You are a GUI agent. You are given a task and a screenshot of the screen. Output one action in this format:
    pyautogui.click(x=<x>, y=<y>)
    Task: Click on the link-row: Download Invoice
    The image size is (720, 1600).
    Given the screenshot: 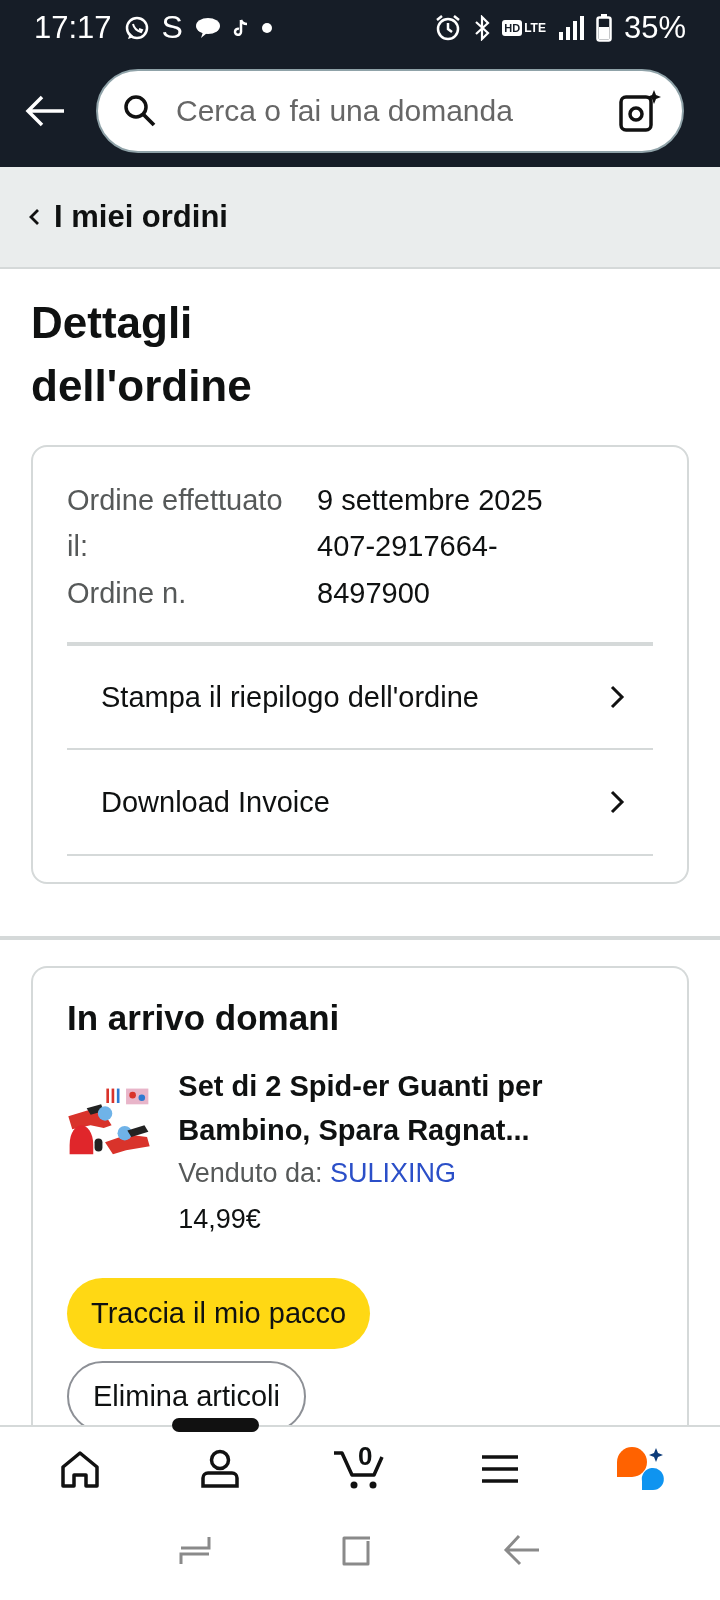 What is the action you would take?
    pyautogui.click(x=360, y=801)
    